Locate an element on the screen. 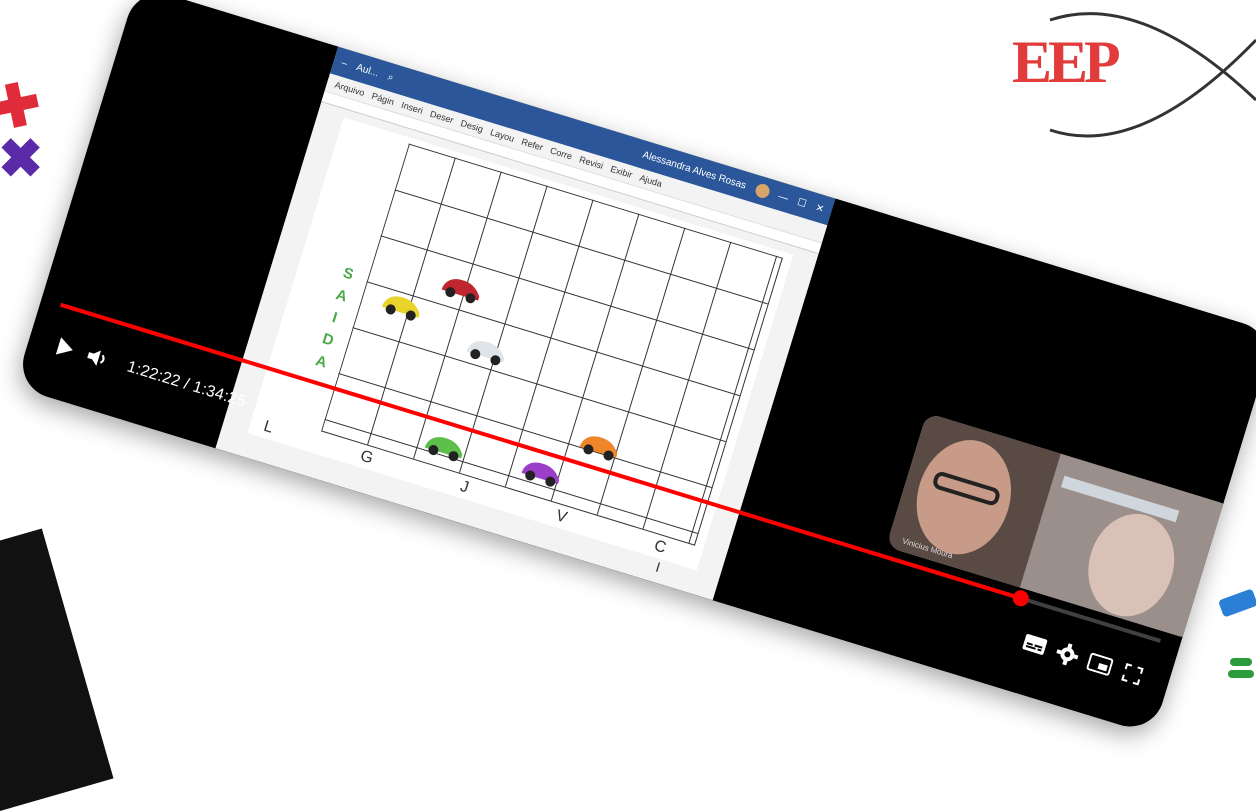 Image resolution: width=1256 pixels, height=812 pixels. tab-desenhar: Deser is located at coordinates (442, 117).